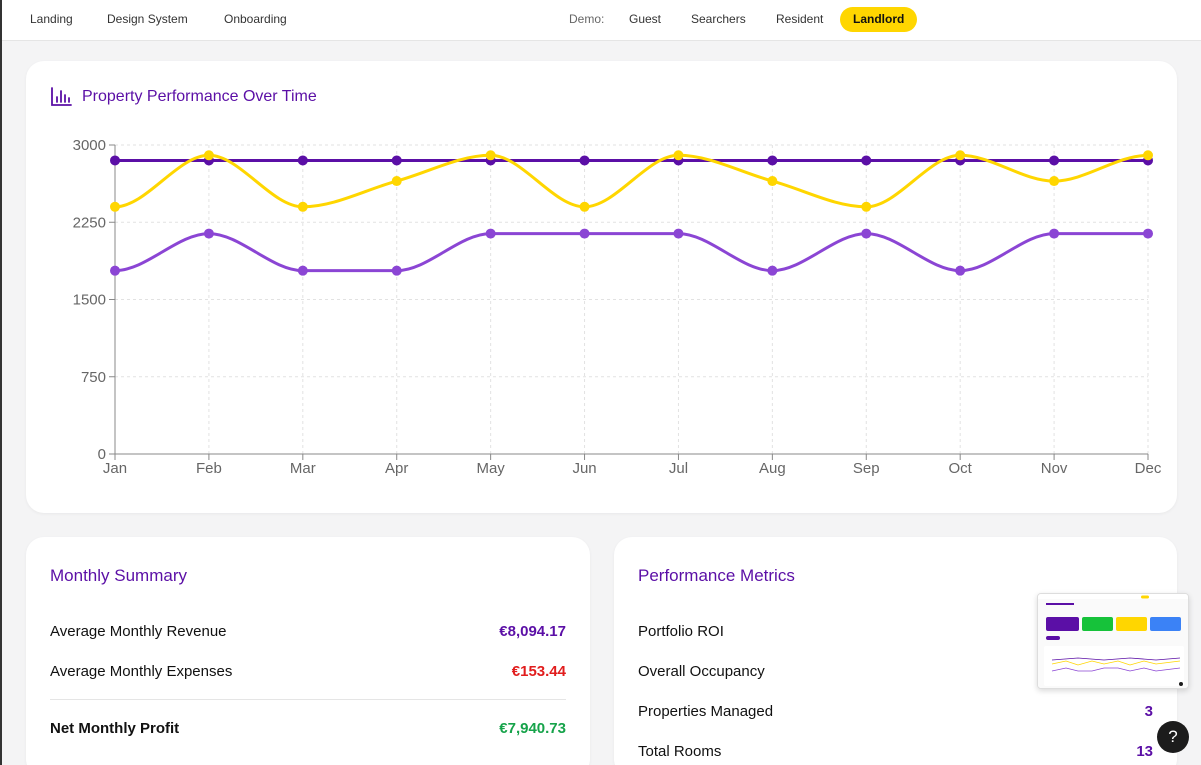  Describe the element at coordinates (89, 145) in the screenshot. I see `y-tick-label: 3000` at that location.